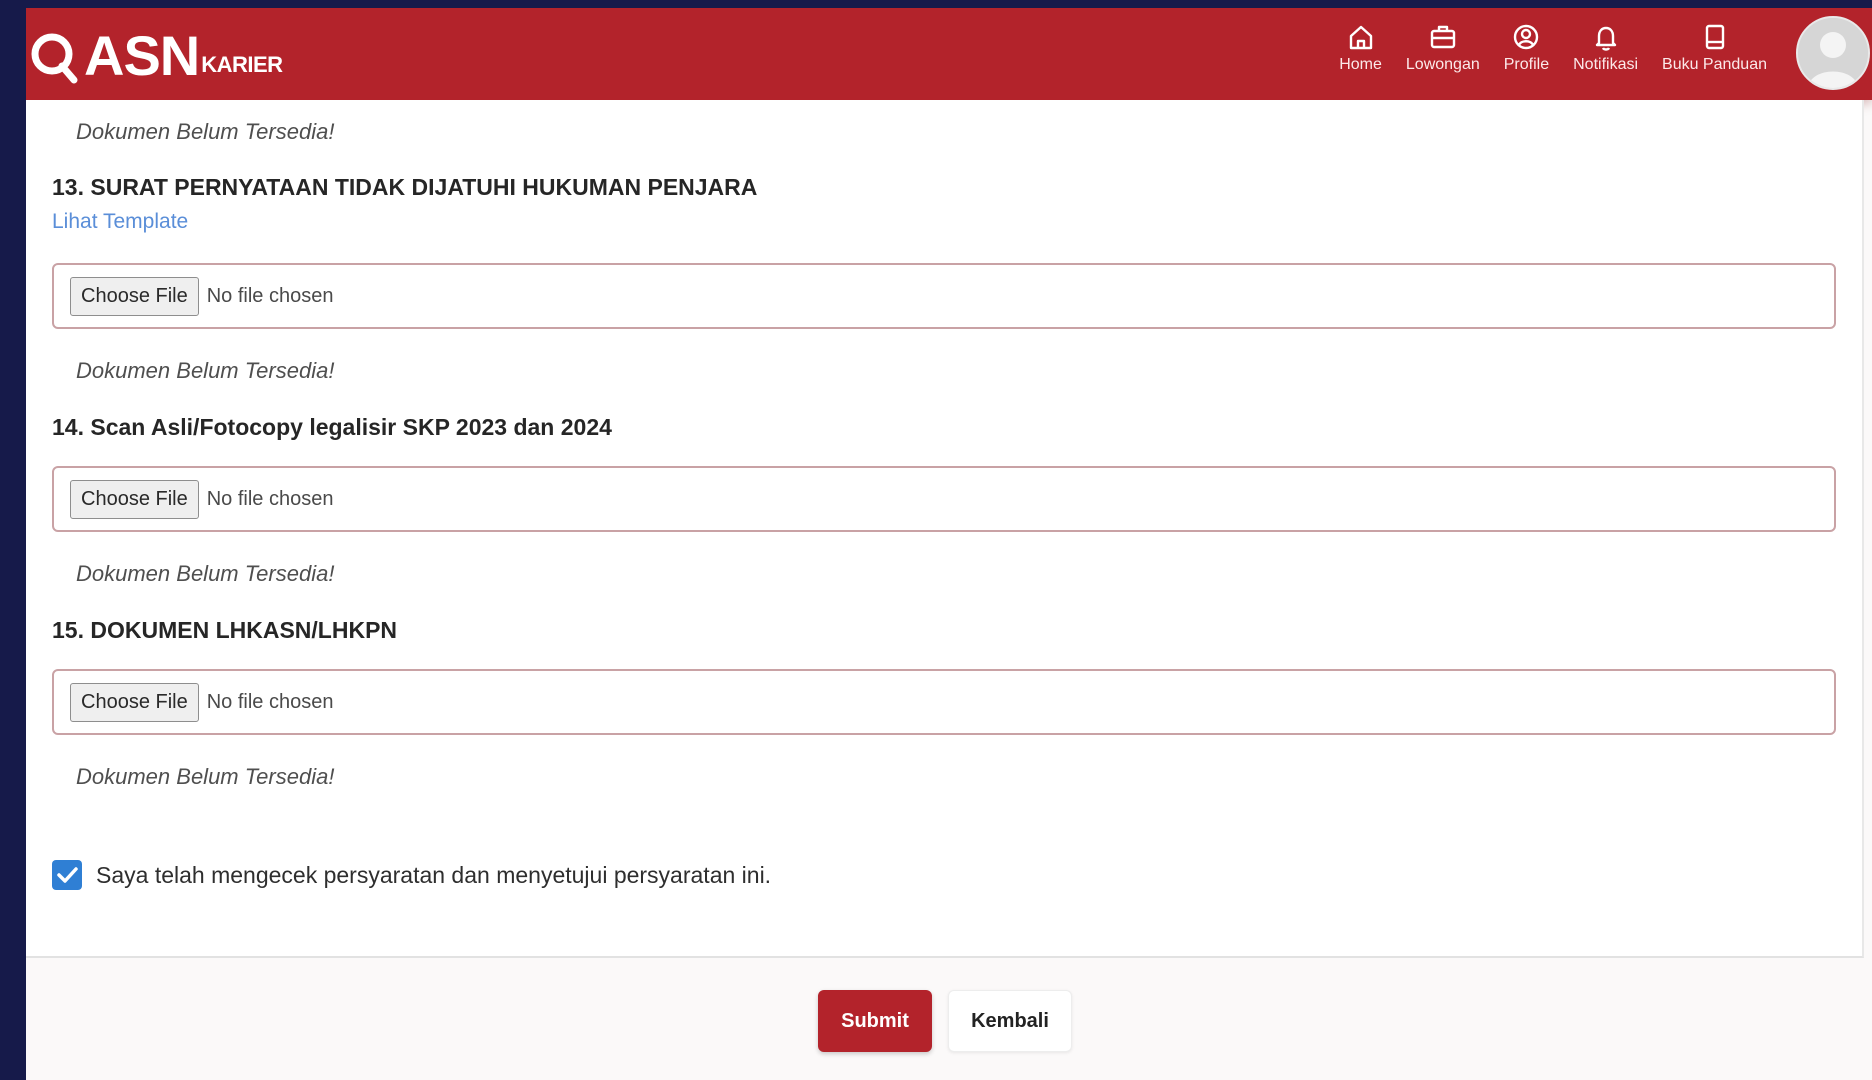 Image resolution: width=1872 pixels, height=1080 pixels. Describe the element at coordinates (242, 64) in the screenshot. I see `brand-suffix: KARIER` at that location.